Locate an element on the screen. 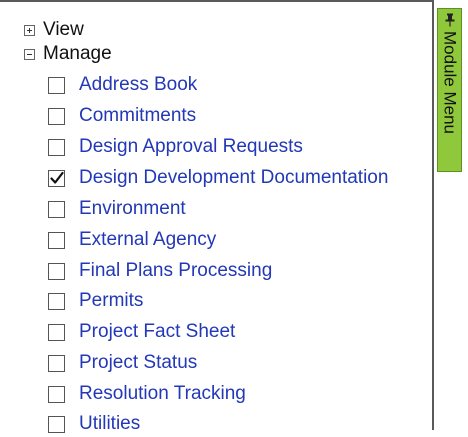 The width and height of the screenshot is (468, 437). pin-icon is located at coordinates (449, 20).